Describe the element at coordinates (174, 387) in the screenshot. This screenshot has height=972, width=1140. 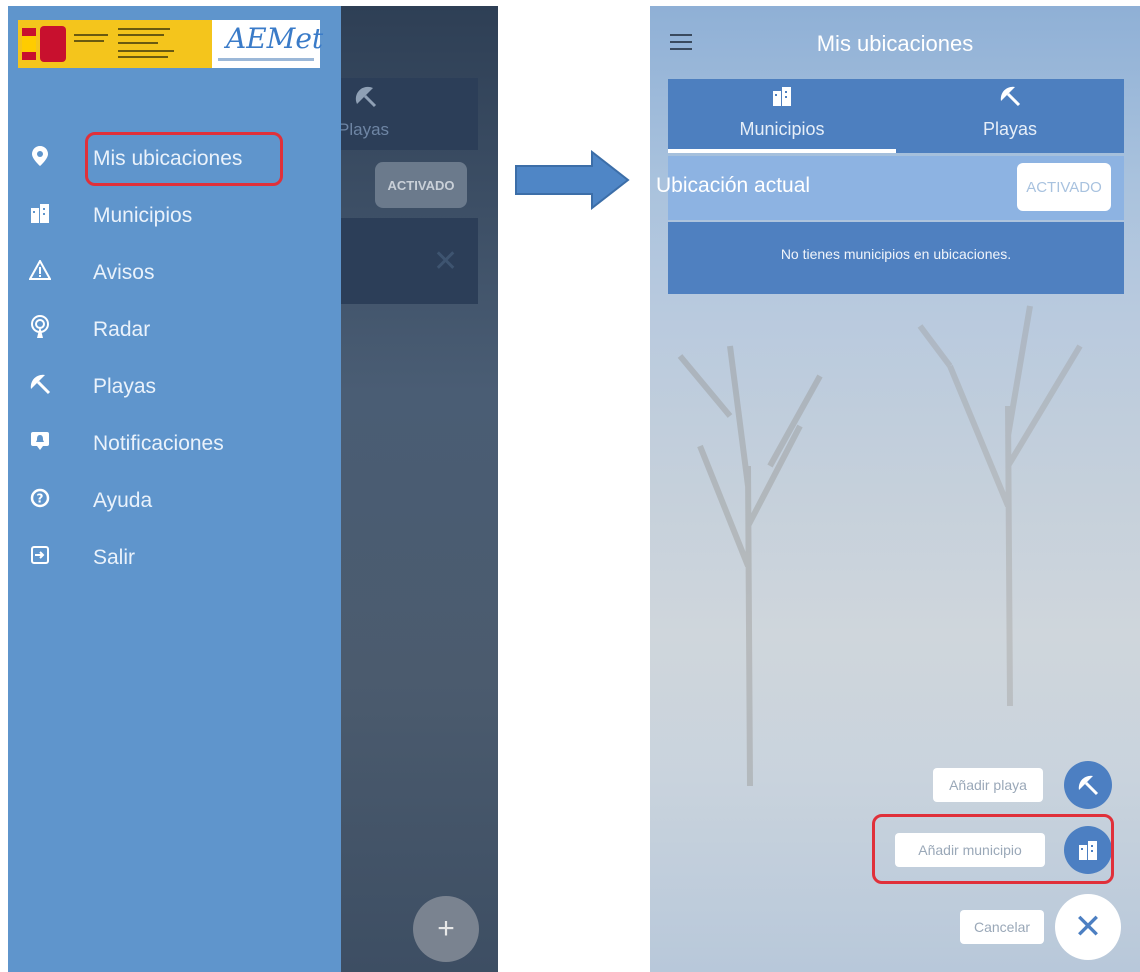
I see `menu-item-playas: Playas` at that location.